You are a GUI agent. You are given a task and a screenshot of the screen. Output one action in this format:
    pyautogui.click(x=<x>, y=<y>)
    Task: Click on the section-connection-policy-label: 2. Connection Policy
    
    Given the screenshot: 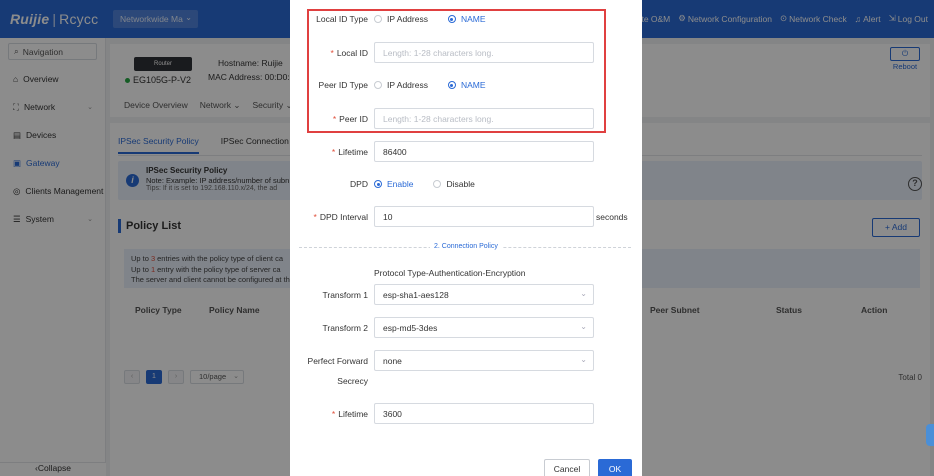 What is the action you would take?
    pyautogui.click(x=466, y=246)
    